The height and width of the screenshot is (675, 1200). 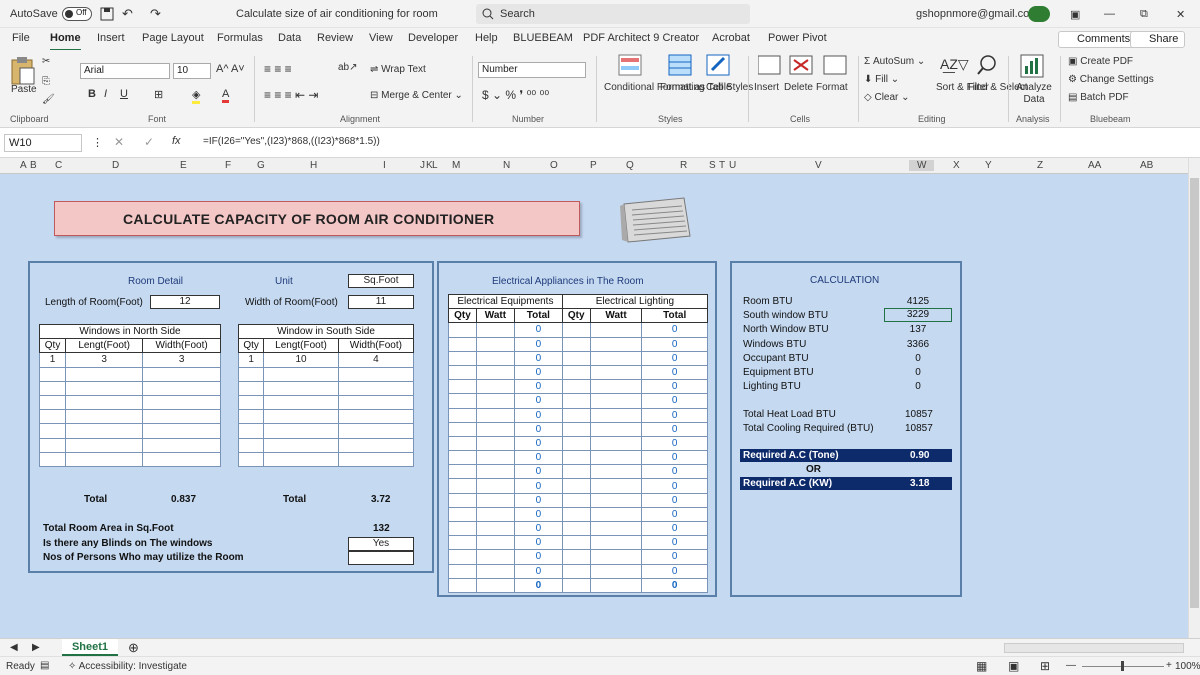 What do you see at coordinates (398, 69) in the screenshot?
I see `wrap-text-button: ⇌ Wrap Text` at bounding box center [398, 69].